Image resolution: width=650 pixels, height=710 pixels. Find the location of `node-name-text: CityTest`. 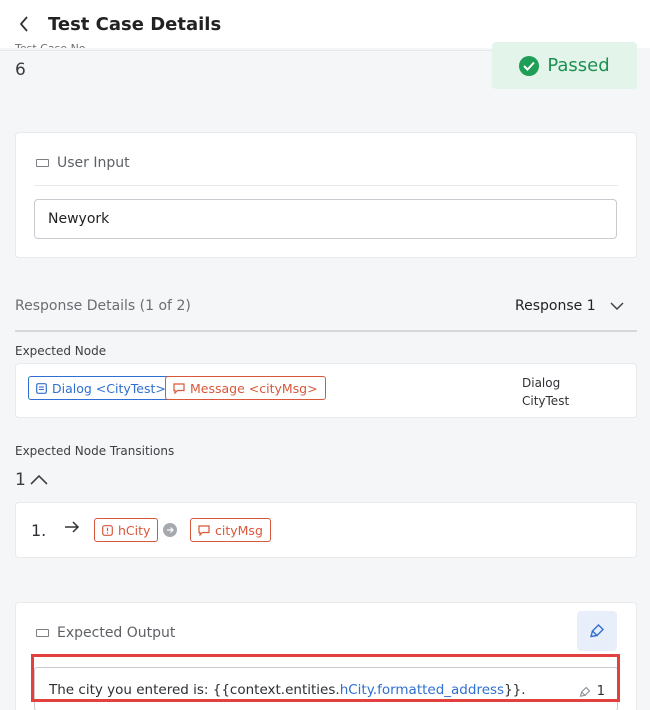

node-name-text: CityTest is located at coordinates (546, 401).